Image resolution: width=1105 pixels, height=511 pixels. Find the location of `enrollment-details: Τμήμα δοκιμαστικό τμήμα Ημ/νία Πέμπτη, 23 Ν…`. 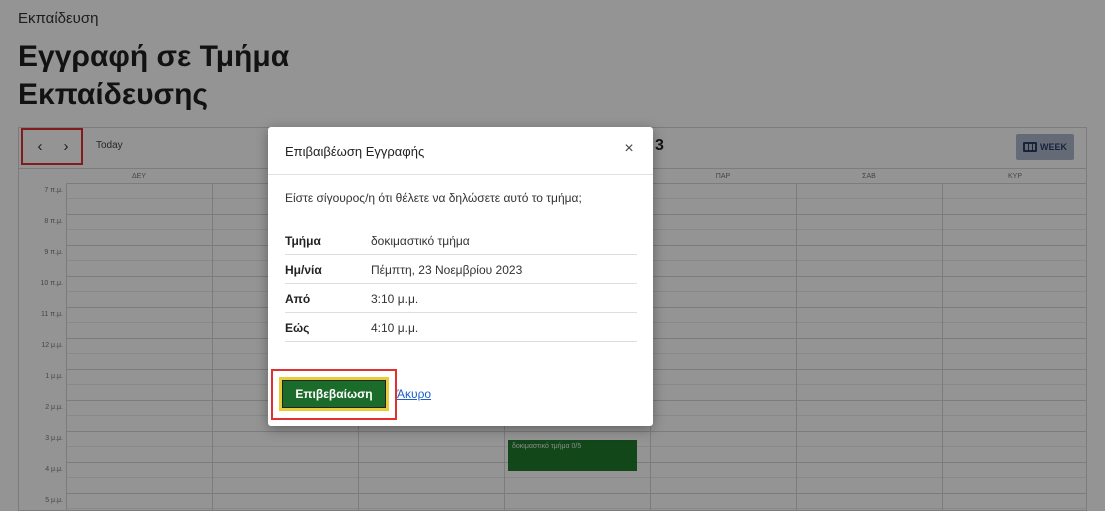

enrollment-details: Τμήμα δοκιμαστικό τμήμα Ημ/νία Πέμπτη, 23 Ν… is located at coordinates (461, 284).